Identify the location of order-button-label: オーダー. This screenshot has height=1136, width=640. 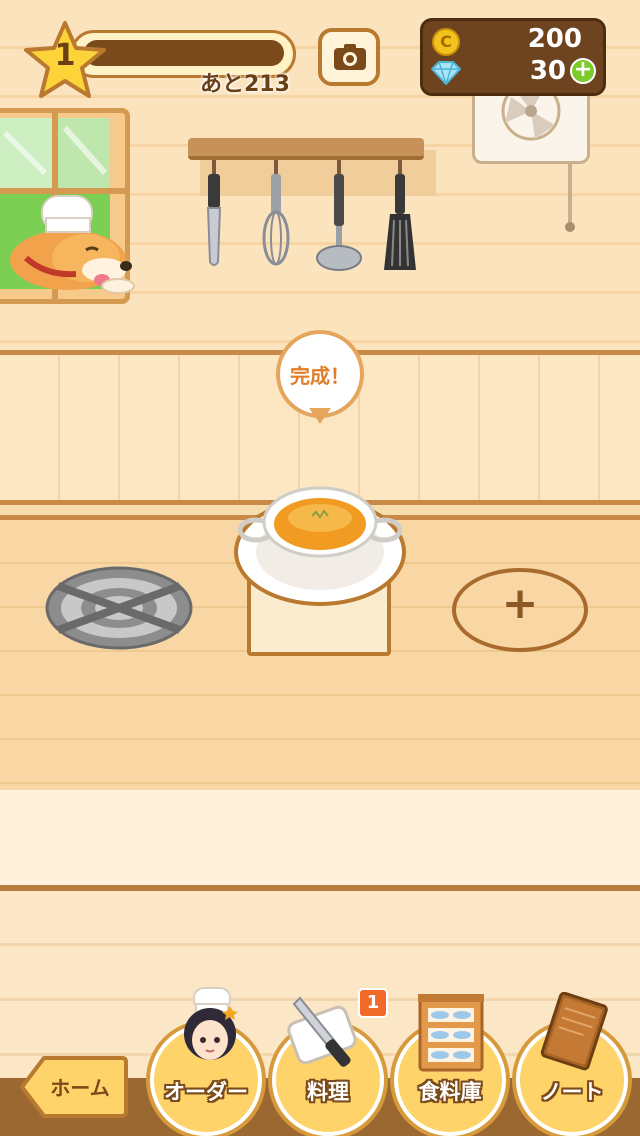
(206, 1092).